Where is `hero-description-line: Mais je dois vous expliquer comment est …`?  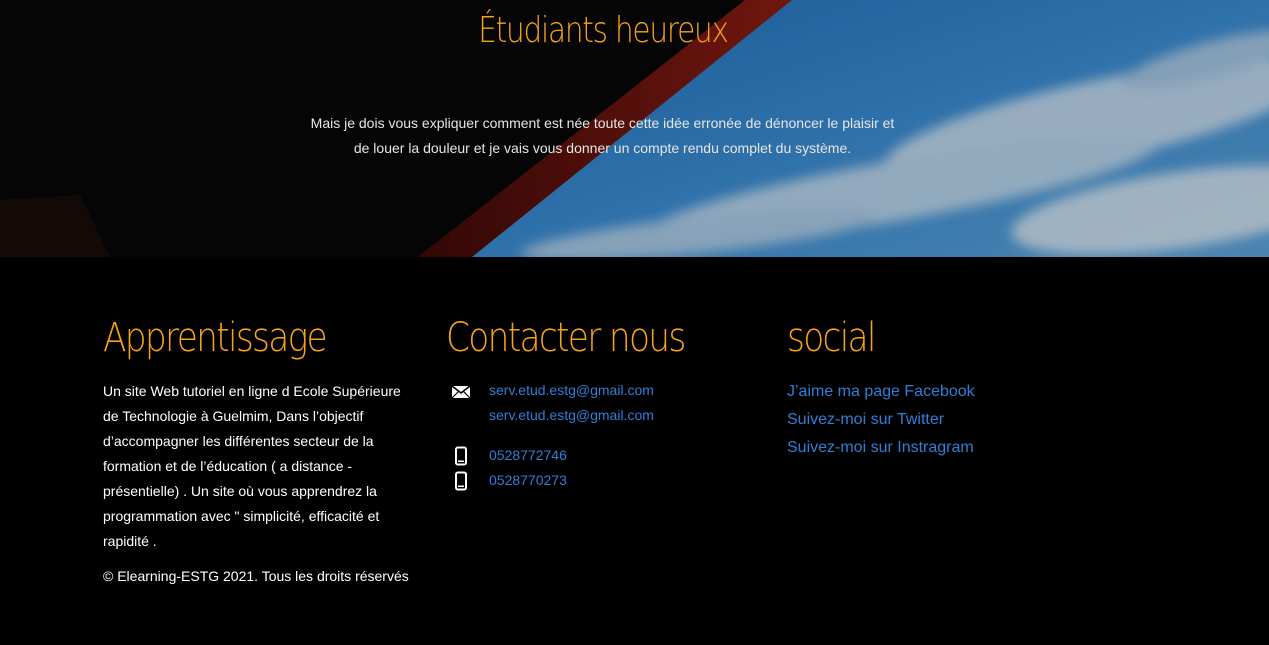
hero-description-line: Mais je dois vous expliquer comment est … is located at coordinates (602, 123).